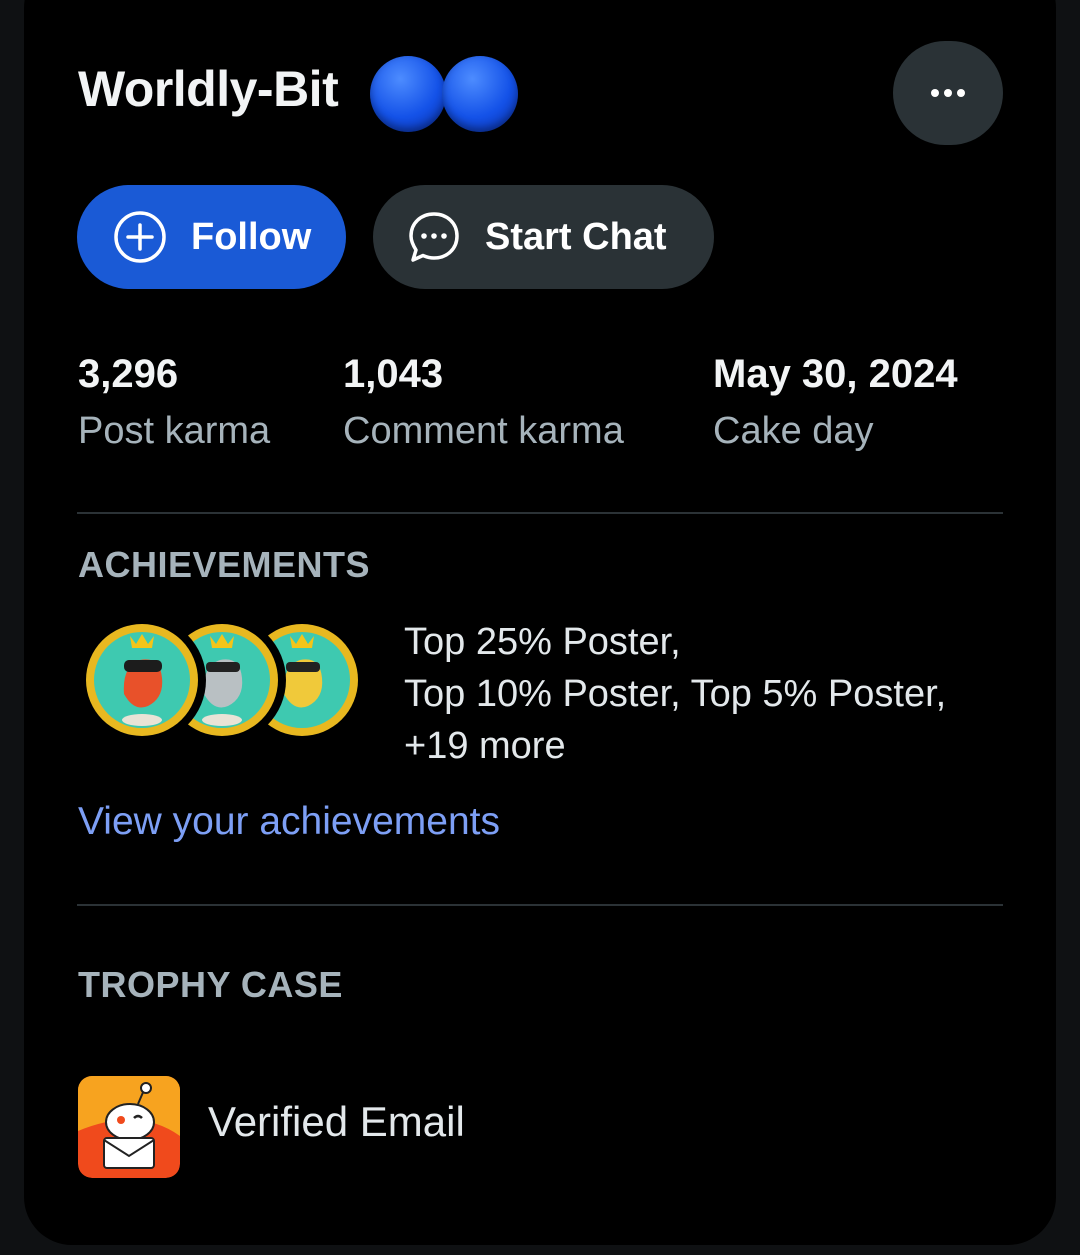 Image resolution: width=1080 pixels, height=1255 pixels. I want to click on comment-karma-label: Comment karma, so click(483, 431).